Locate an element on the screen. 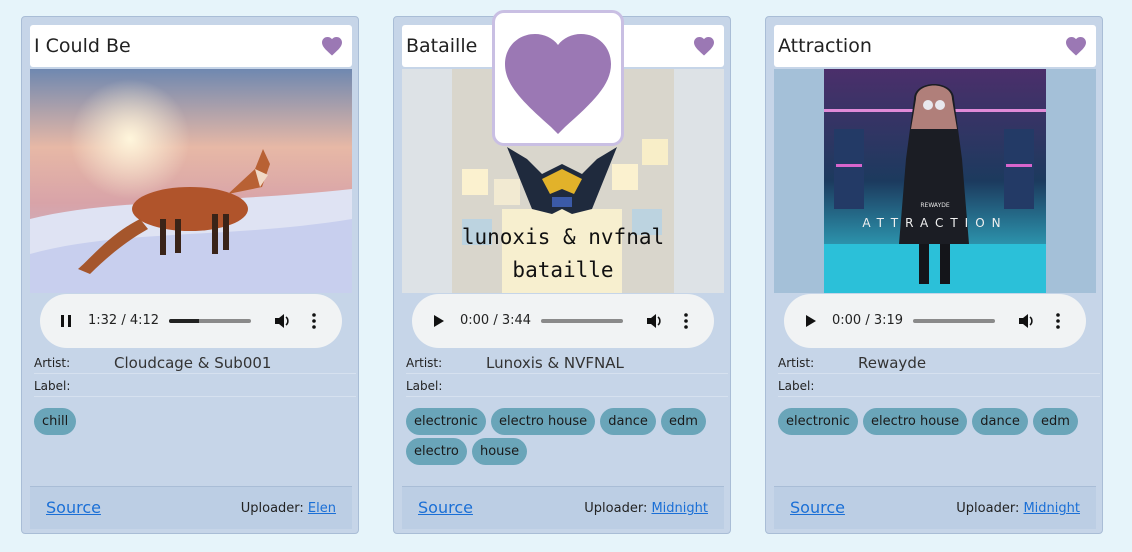 The height and width of the screenshot is (552, 1132). artist-row: Artist: Lunoxis & NVFNAL is located at coordinates (567, 364).